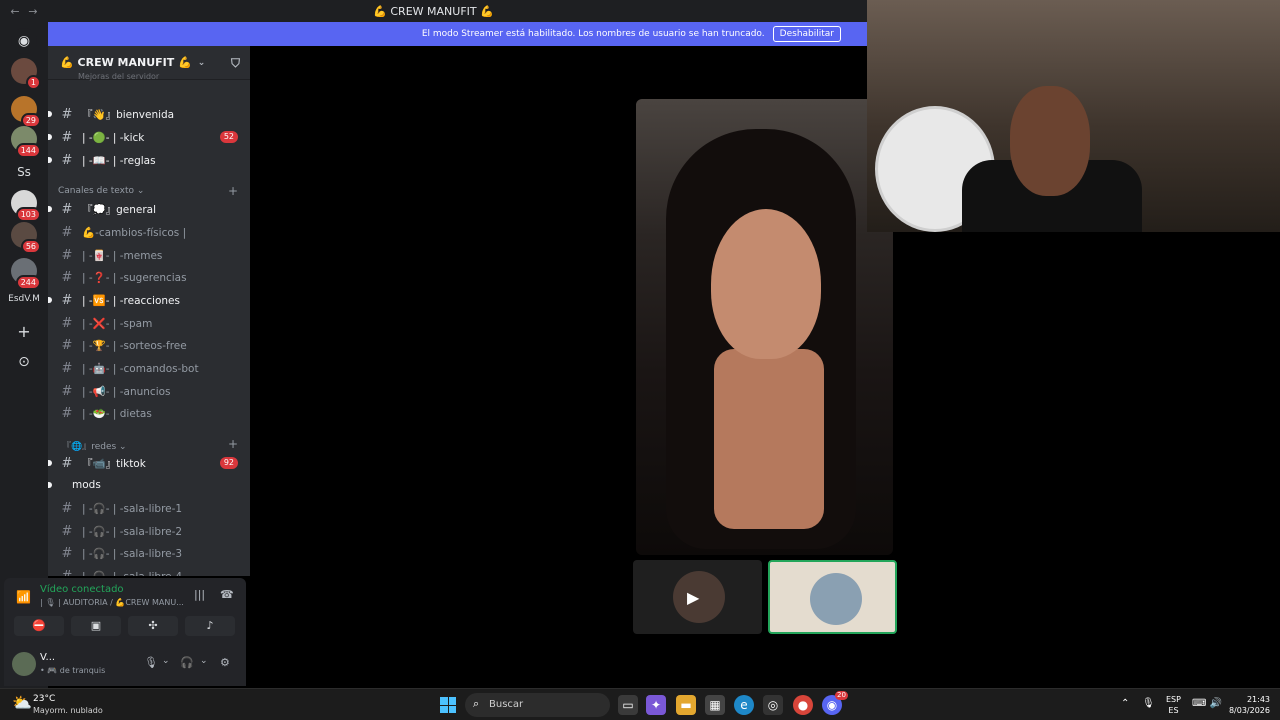 Image resolution: width=1280 pixels, height=720 pixels. I want to click on weather-condition: Mayorm. nublado, so click(68, 710).